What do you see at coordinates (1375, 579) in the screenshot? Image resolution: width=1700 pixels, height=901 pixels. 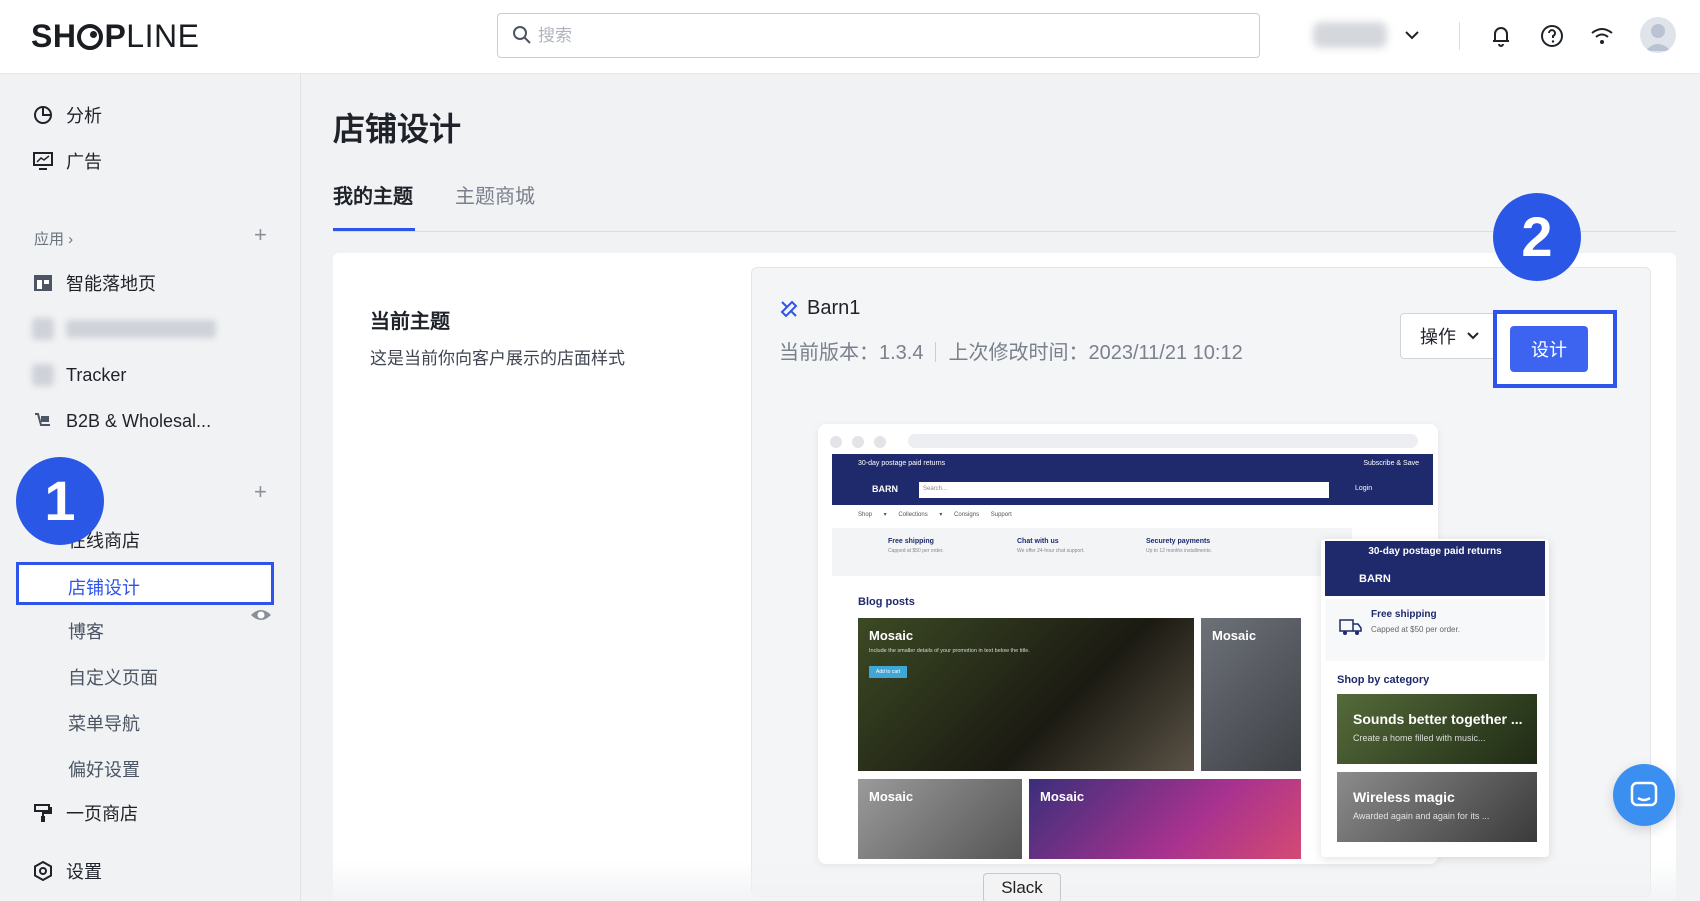 I see `mobile-brand: BARN` at bounding box center [1375, 579].